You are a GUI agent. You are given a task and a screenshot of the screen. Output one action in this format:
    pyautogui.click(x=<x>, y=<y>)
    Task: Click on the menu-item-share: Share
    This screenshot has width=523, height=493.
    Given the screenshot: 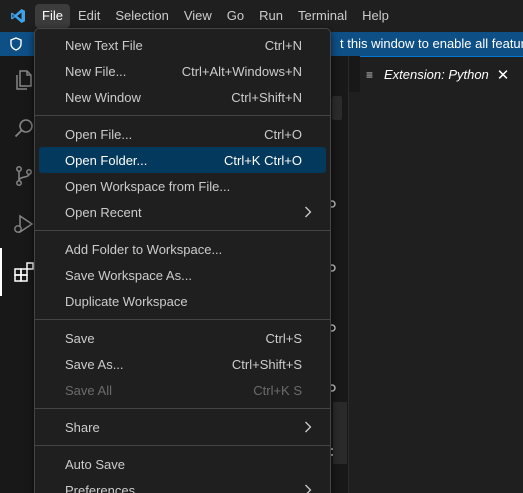 What is the action you would take?
    pyautogui.click(x=182, y=427)
    